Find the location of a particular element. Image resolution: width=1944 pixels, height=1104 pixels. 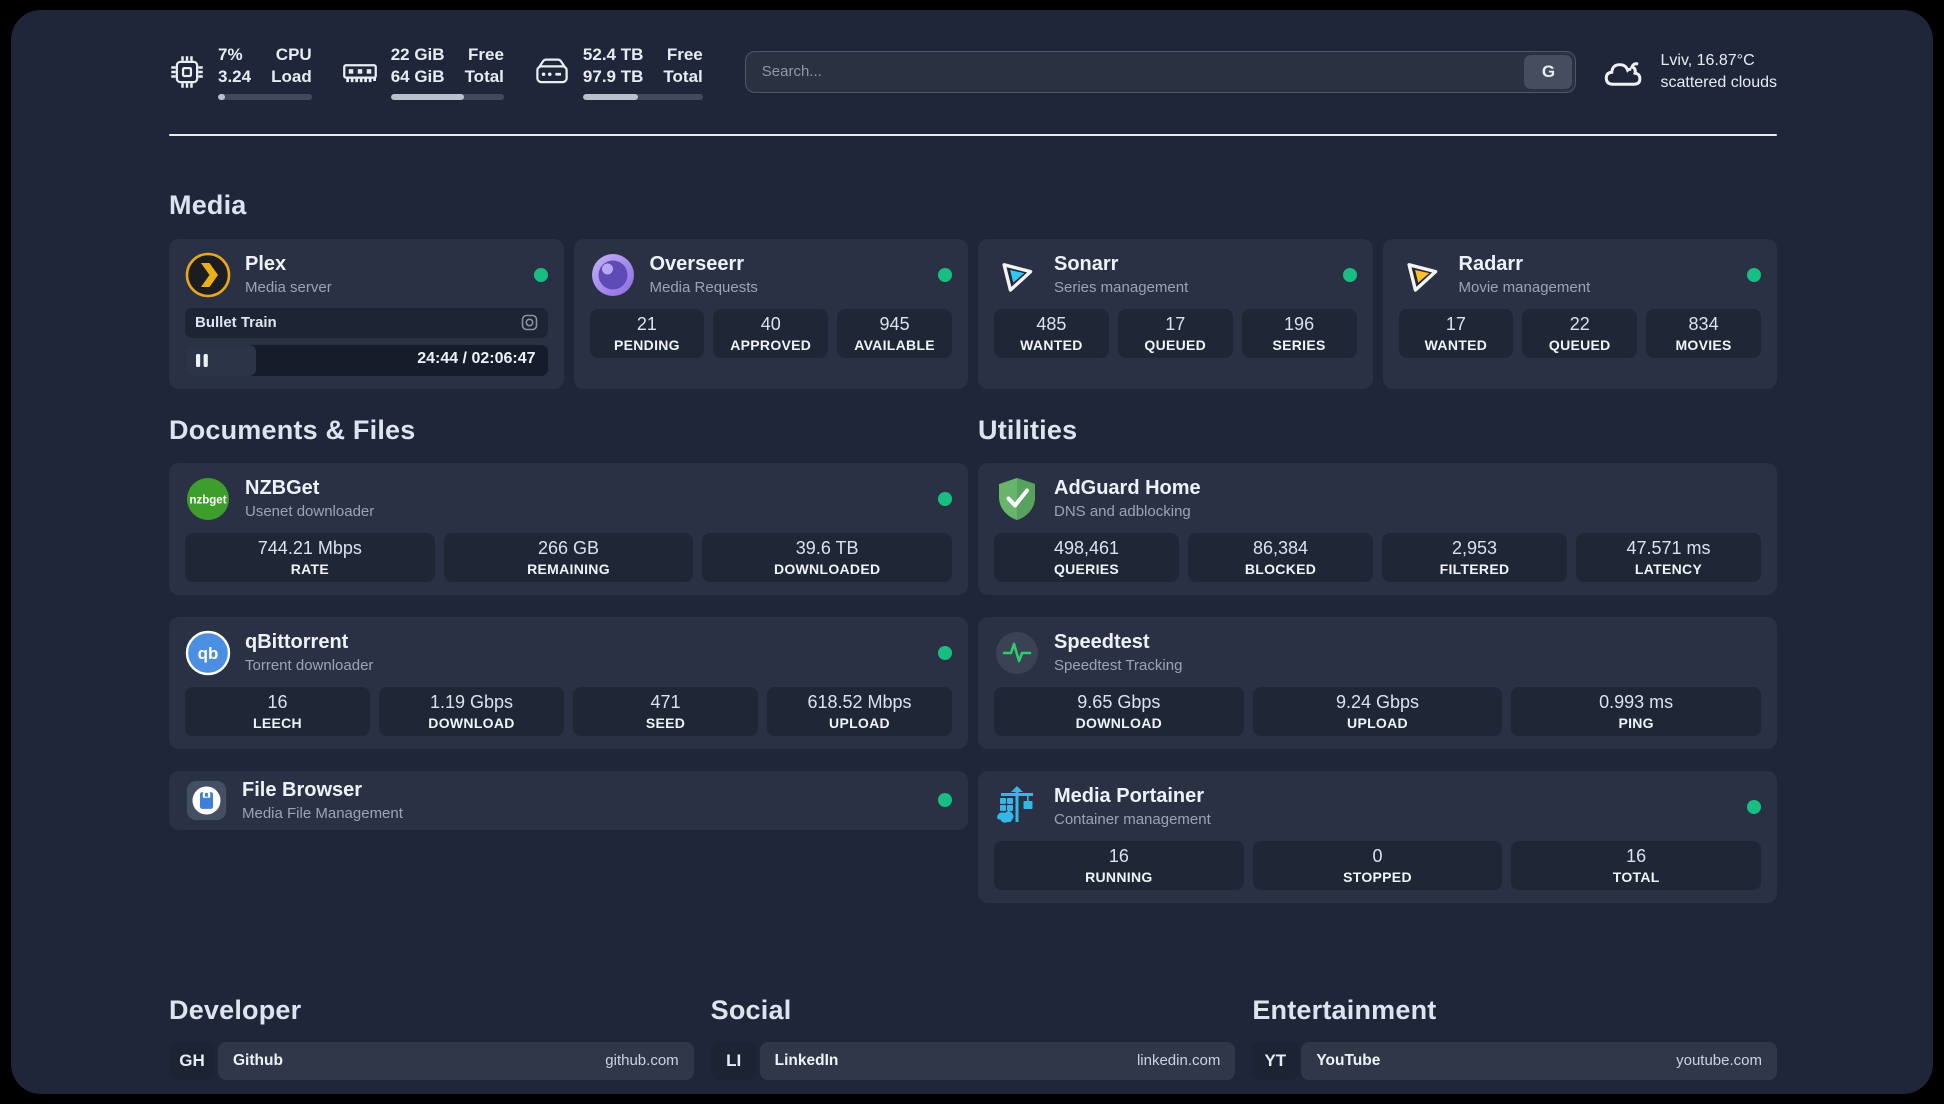

cpu-percent: 7% is located at coordinates (230, 54).